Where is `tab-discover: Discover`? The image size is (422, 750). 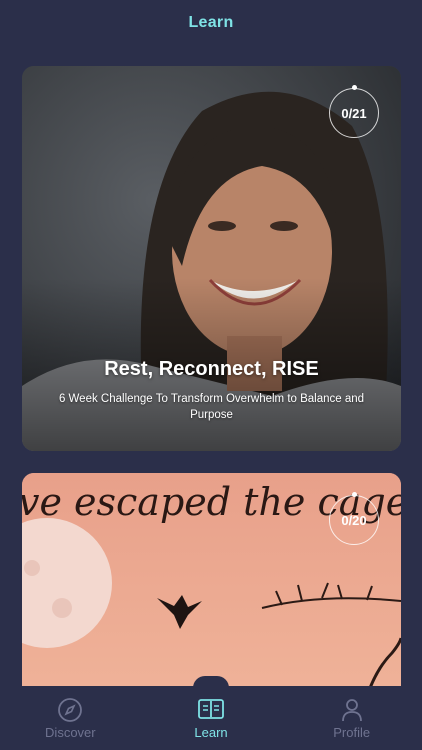 tab-discover: Discover is located at coordinates (70, 718).